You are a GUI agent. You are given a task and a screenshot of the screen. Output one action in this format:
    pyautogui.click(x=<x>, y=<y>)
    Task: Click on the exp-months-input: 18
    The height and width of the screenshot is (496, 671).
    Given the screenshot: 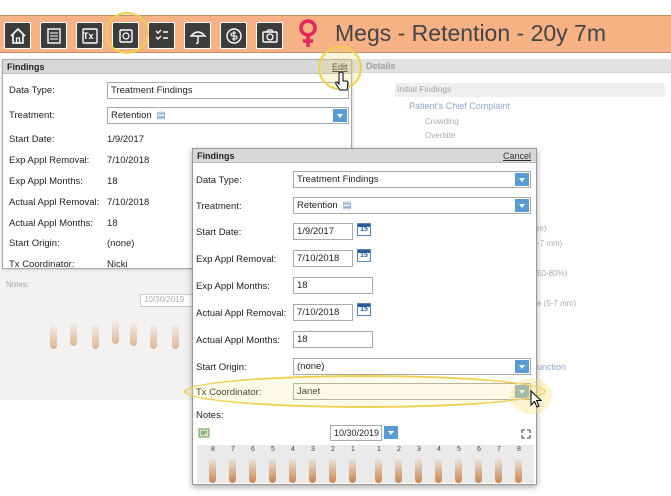 What is the action you would take?
    pyautogui.click(x=333, y=285)
    